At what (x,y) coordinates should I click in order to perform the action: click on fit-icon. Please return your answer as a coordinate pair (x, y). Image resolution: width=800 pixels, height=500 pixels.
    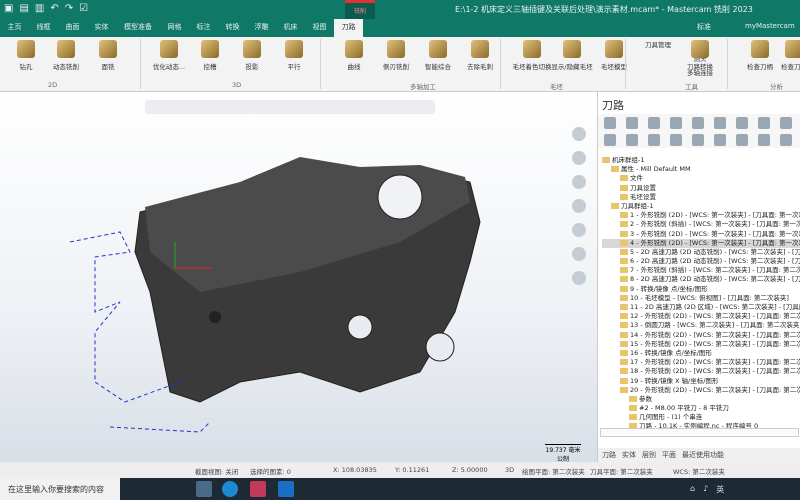
    Looking at the image, I should click on (579, 206).